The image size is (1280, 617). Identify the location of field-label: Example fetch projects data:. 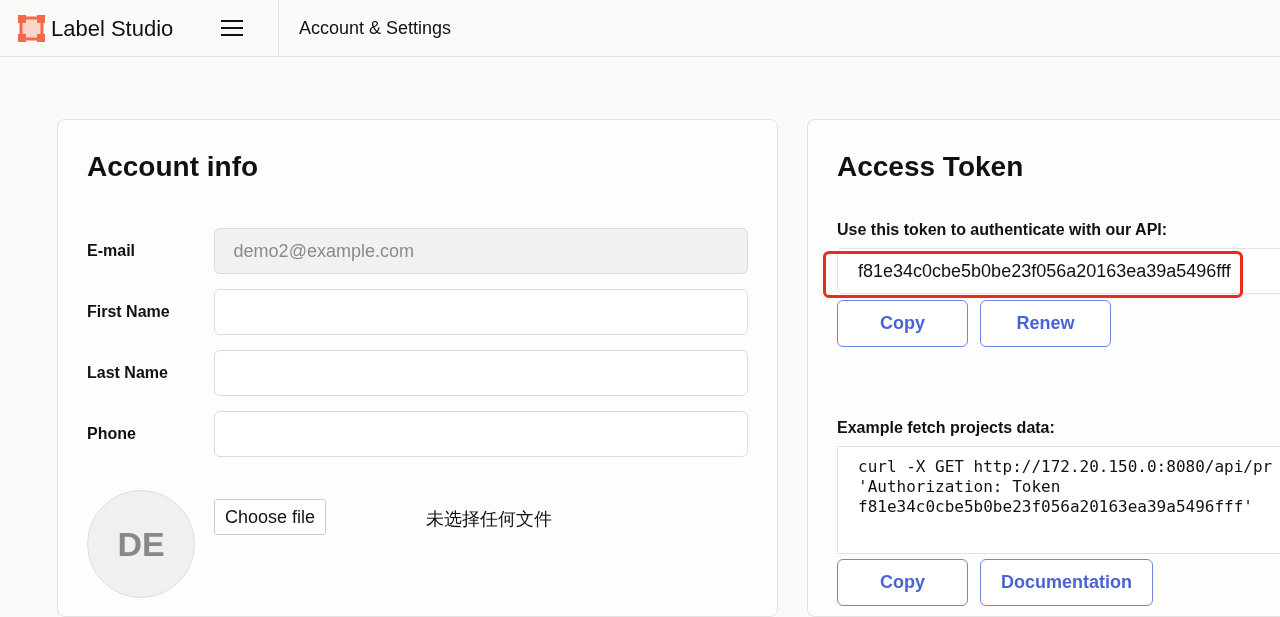
(946, 428).